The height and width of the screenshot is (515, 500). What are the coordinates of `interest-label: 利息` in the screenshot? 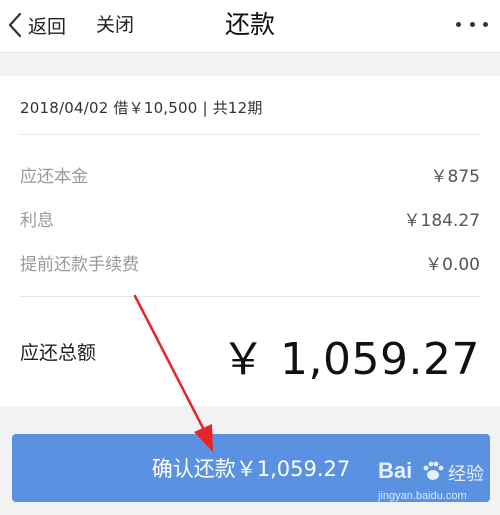 It's located at (37, 221).